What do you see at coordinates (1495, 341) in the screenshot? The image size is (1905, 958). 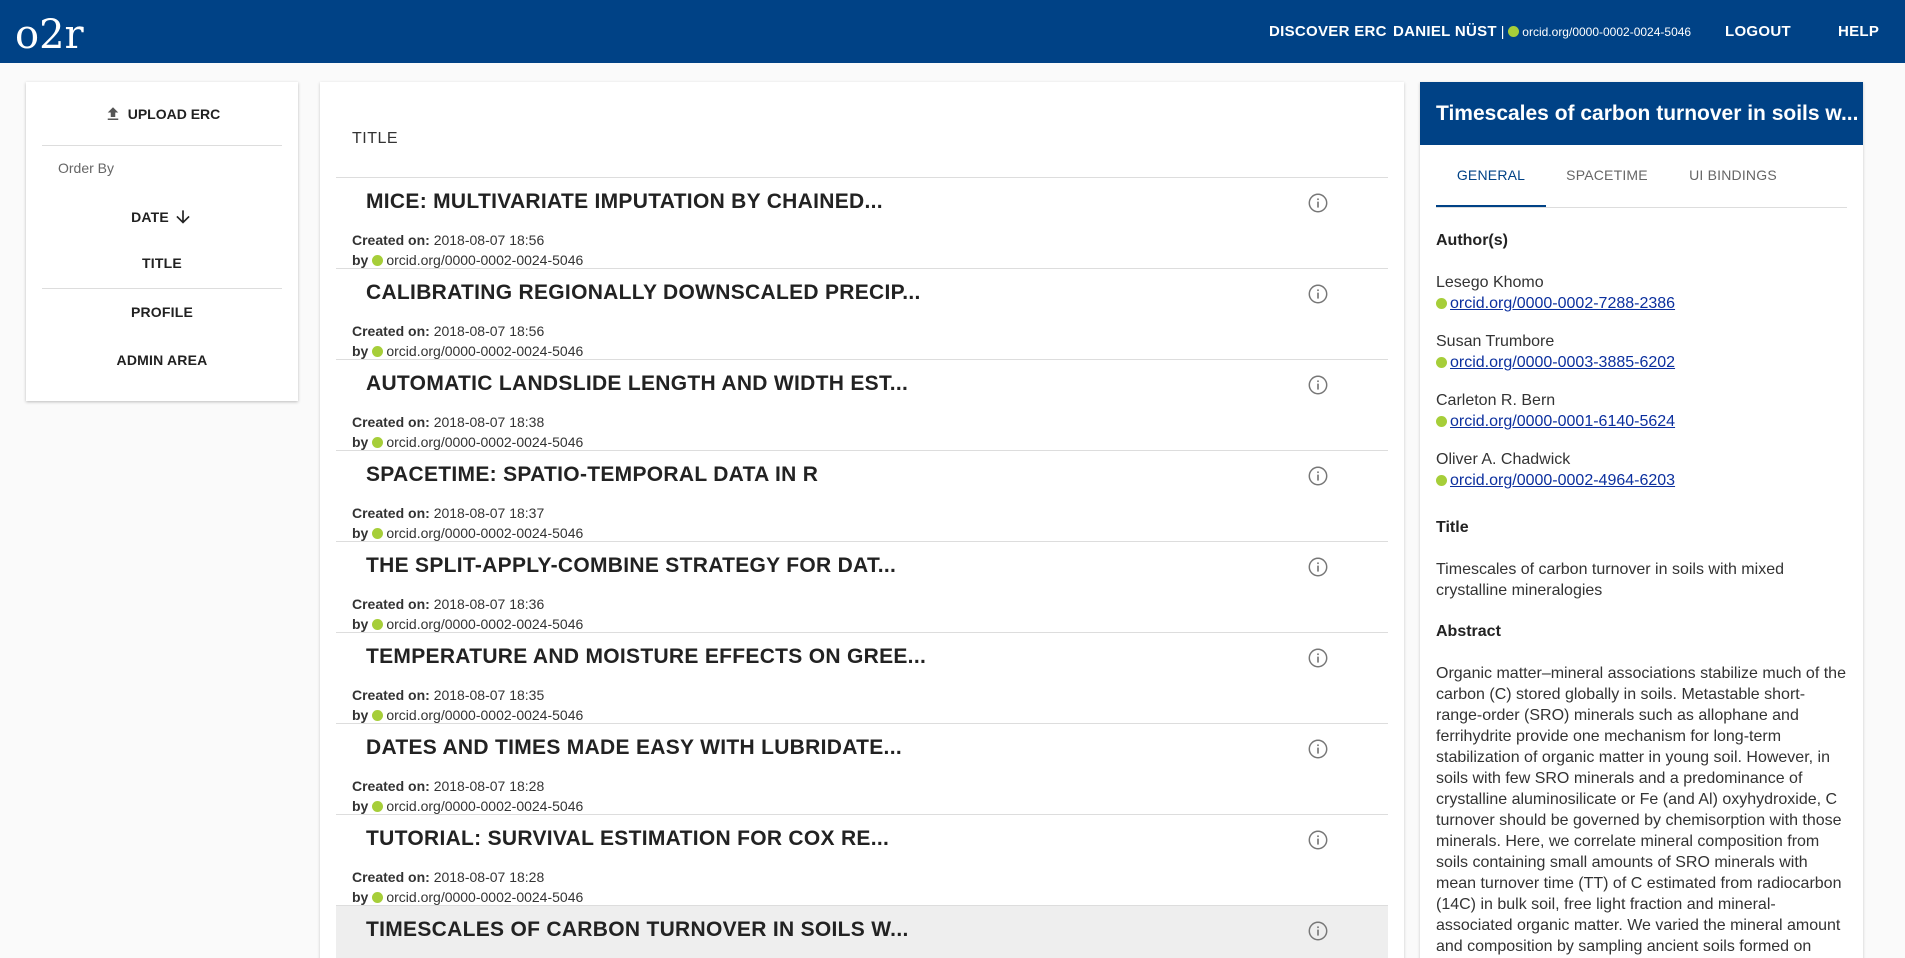 I see `author-name: Susan Trumbore` at bounding box center [1495, 341].